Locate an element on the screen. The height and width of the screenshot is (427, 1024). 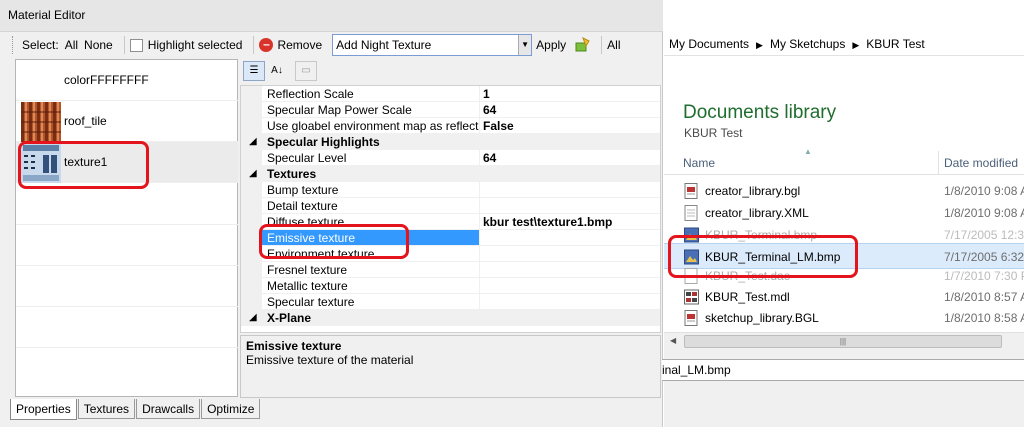
category-x-plane: ◢ X-Plane is located at coordinates (450, 318).